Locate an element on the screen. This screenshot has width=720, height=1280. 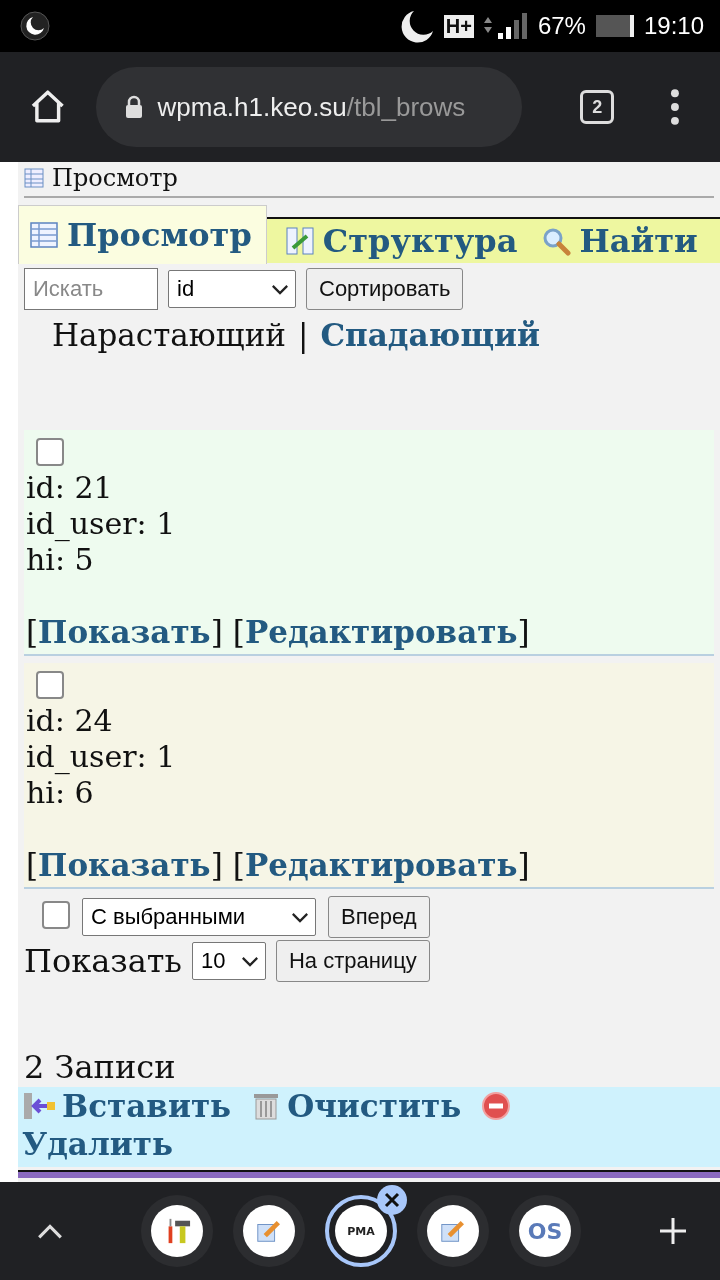
plus-icon is located at coordinates (673, 1231).